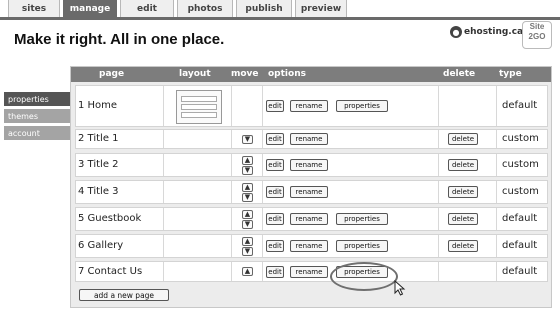 This screenshot has width=560, height=311. Describe the element at coordinates (98, 105) in the screenshot. I see `page-name: 1 Home` at that location.